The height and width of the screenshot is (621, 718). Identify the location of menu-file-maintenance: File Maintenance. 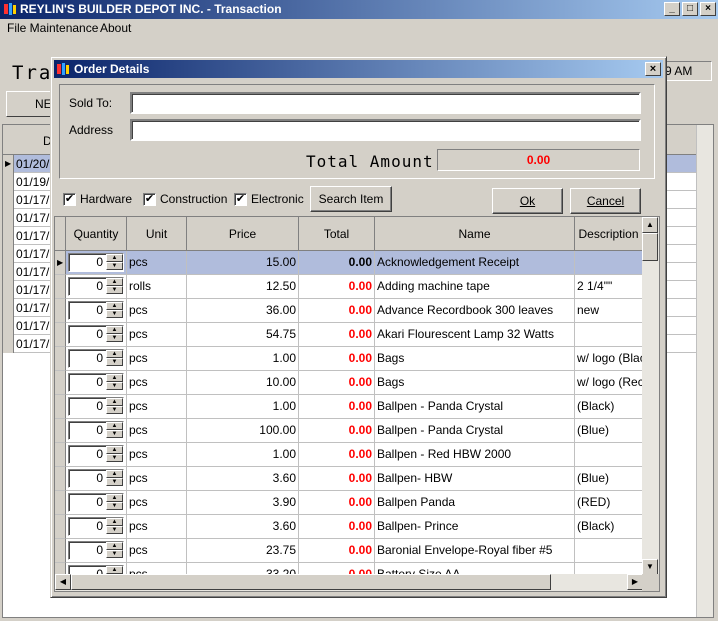
(52, 28).